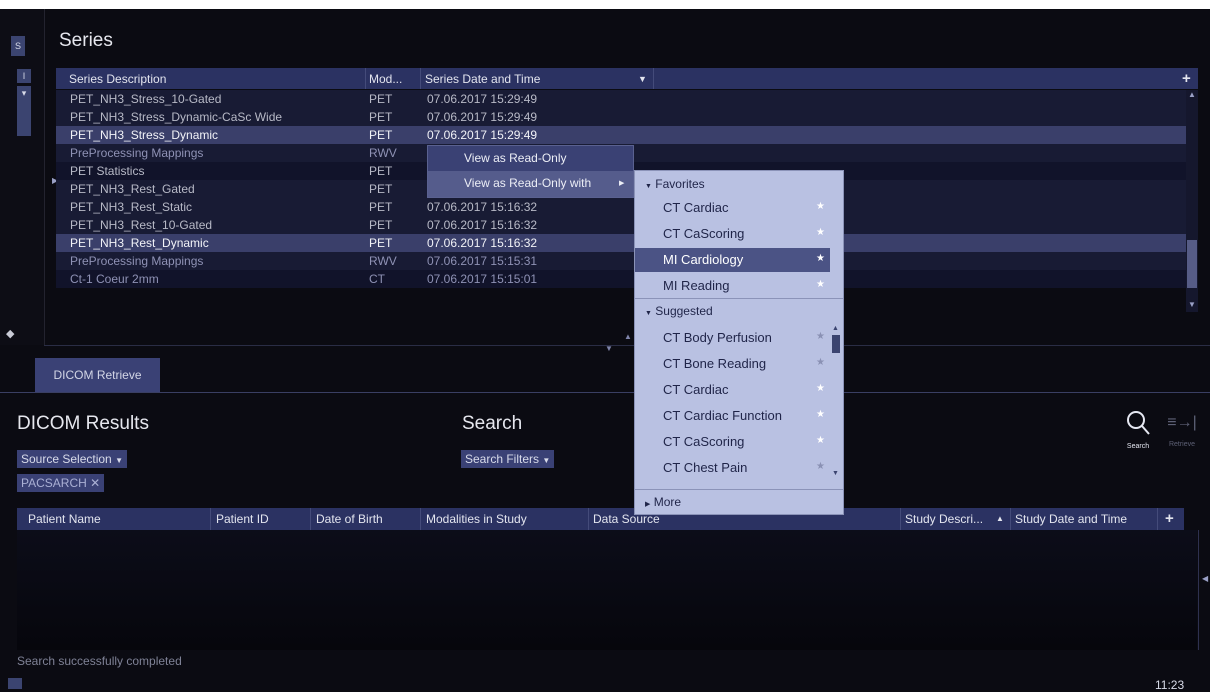  Describe the element at coordinates (642, 79) in the screenshot. I see `sort-desc-icon: ▼` at that location.